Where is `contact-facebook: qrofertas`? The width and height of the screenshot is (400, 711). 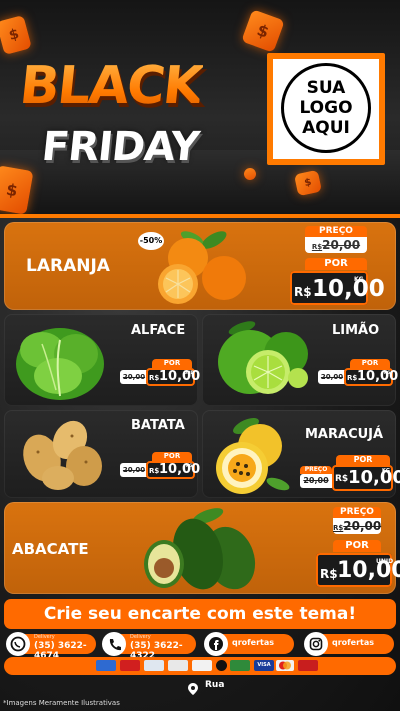
contact-facebook: qrofertas is located at coordinates (249, 644).